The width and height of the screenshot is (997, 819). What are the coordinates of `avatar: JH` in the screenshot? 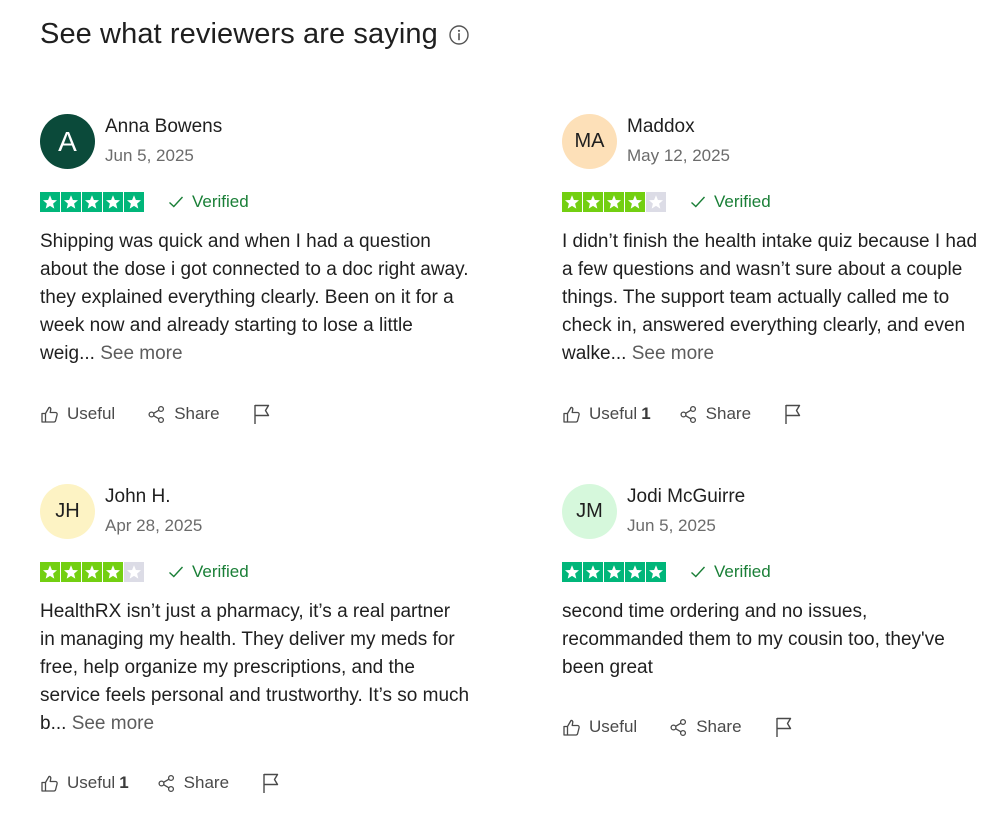 It's located at (67, 511).